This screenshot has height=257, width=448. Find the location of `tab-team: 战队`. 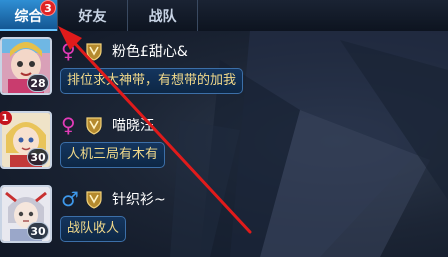

tab-team: 战队 is located at coordinates (163, 15).